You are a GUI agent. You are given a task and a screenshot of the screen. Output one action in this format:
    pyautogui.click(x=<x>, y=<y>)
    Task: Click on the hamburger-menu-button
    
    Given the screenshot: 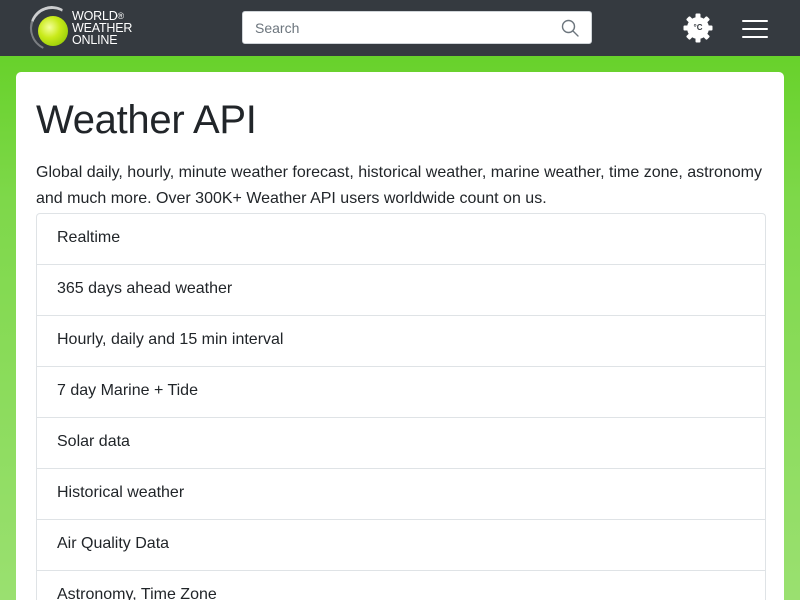 What is the action you would take?
    pyautogui.click(x=756, y=29)
    